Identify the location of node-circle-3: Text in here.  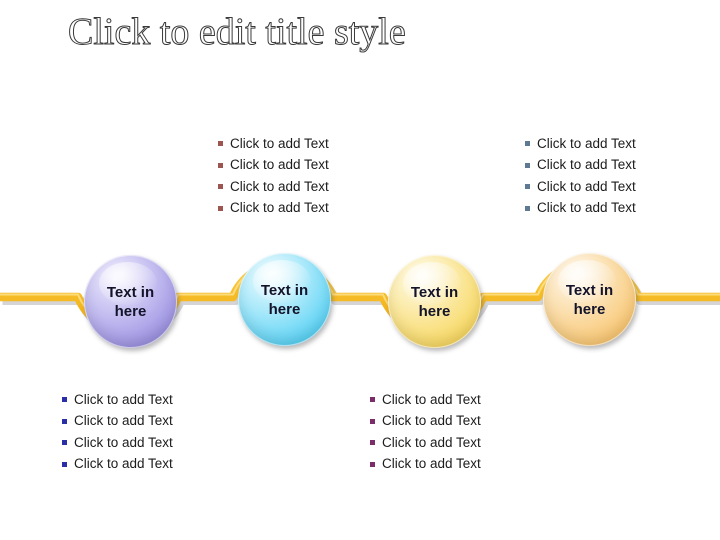
(434, 301).